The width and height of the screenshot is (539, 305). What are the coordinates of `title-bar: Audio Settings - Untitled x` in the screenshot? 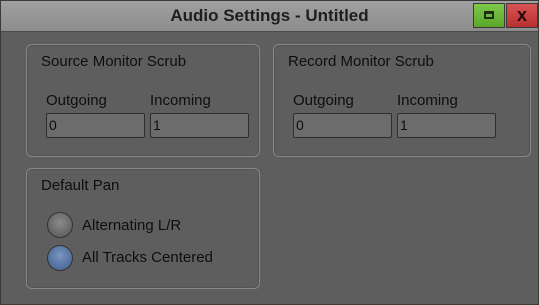 It's located at (269, 16).